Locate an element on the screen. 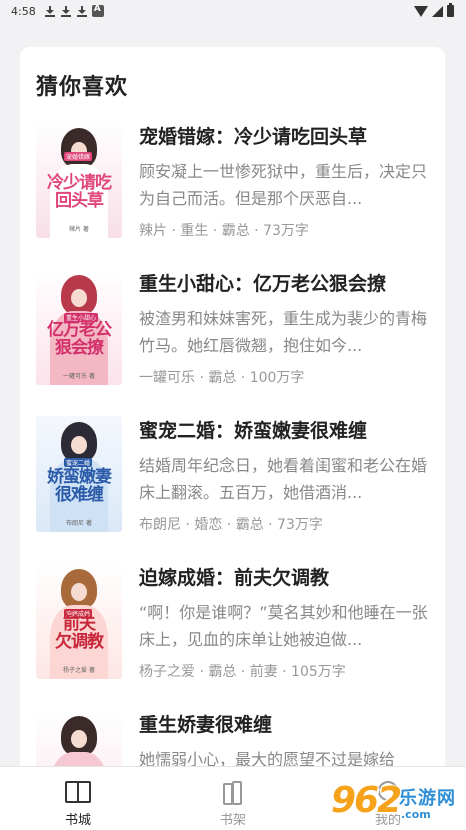  watermark-domain: .com is located at coordinates (416, 814).